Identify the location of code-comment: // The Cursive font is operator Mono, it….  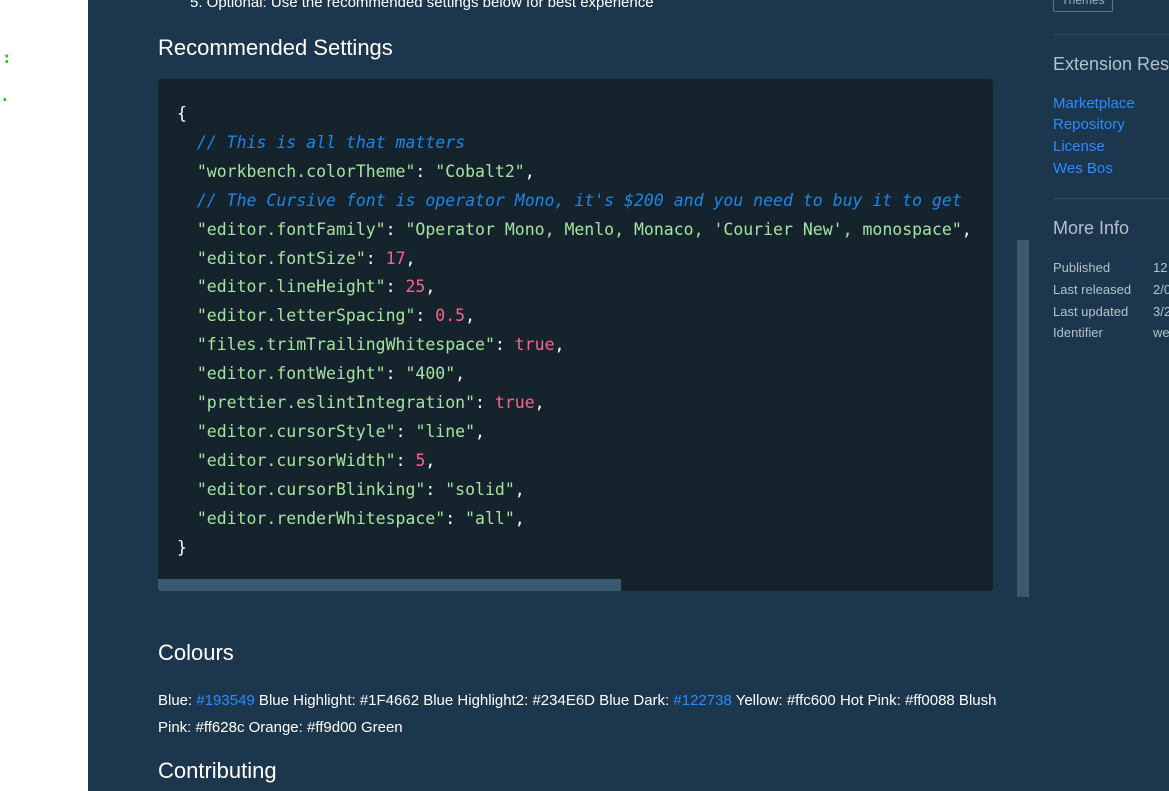
(579, 200).